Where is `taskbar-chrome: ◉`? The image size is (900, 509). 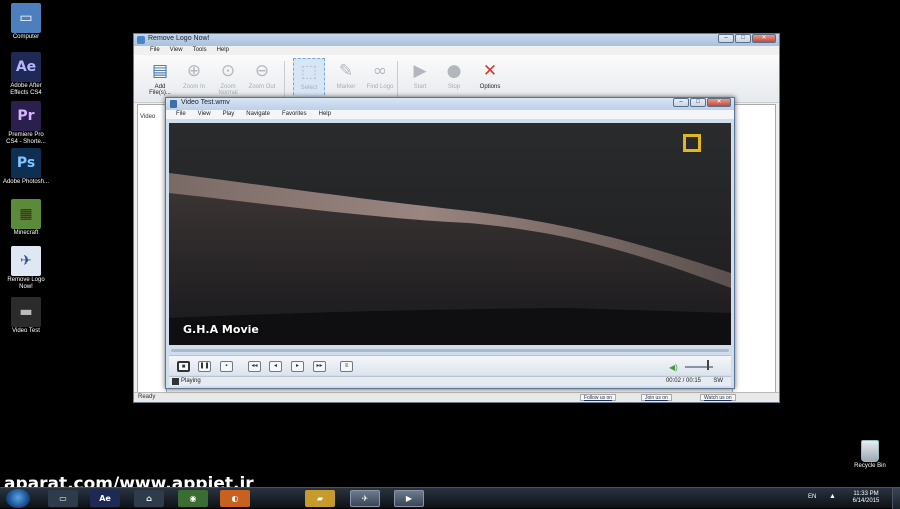
taskbar-chrome: ◉ is located at coordinates (193, 498).